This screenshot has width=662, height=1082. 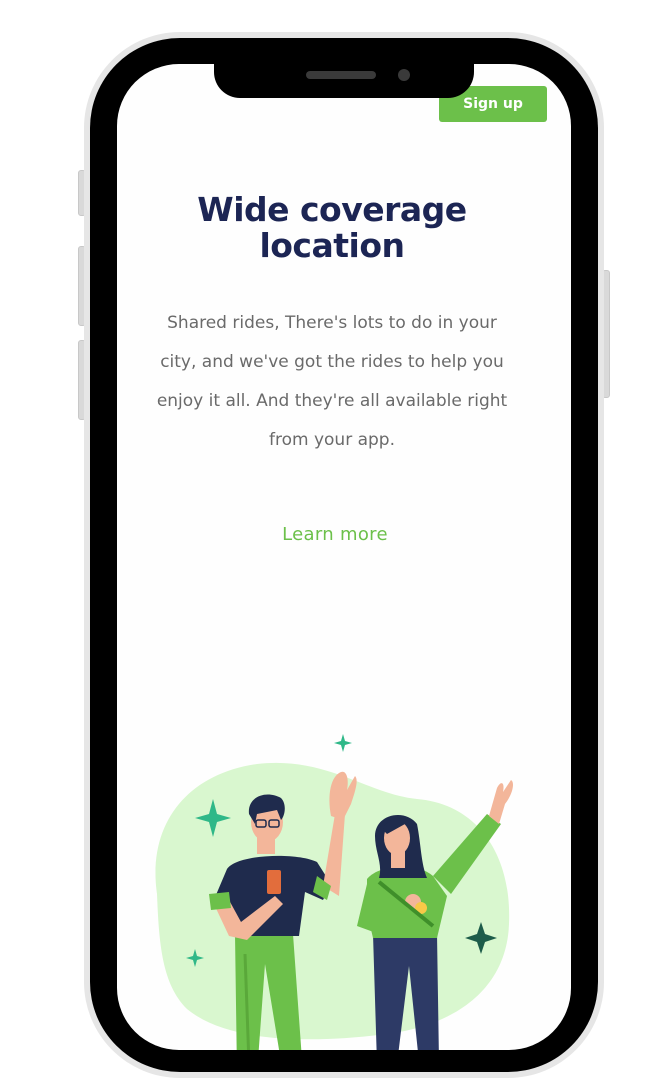 What do you see at coordinates (404, 75) in the screenshot?
I see `camera-icon` at bounding box center [404, 75].